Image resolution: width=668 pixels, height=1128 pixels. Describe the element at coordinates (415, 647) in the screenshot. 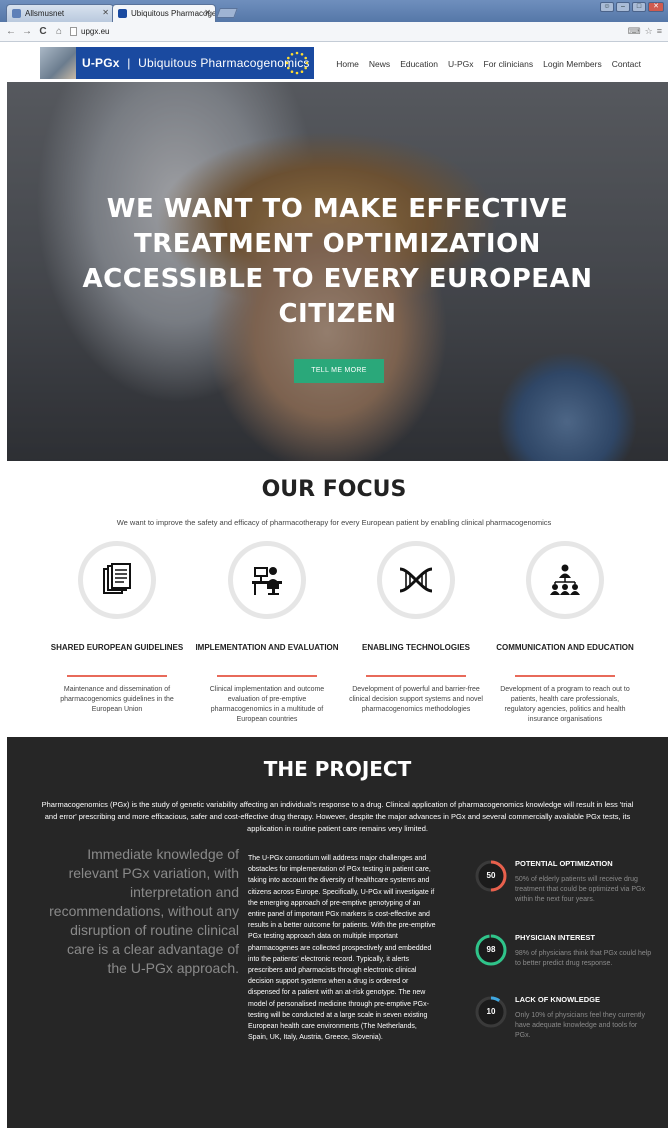

I see `focus-item-title: ENABLING TECHNOLOGIES` at that location.